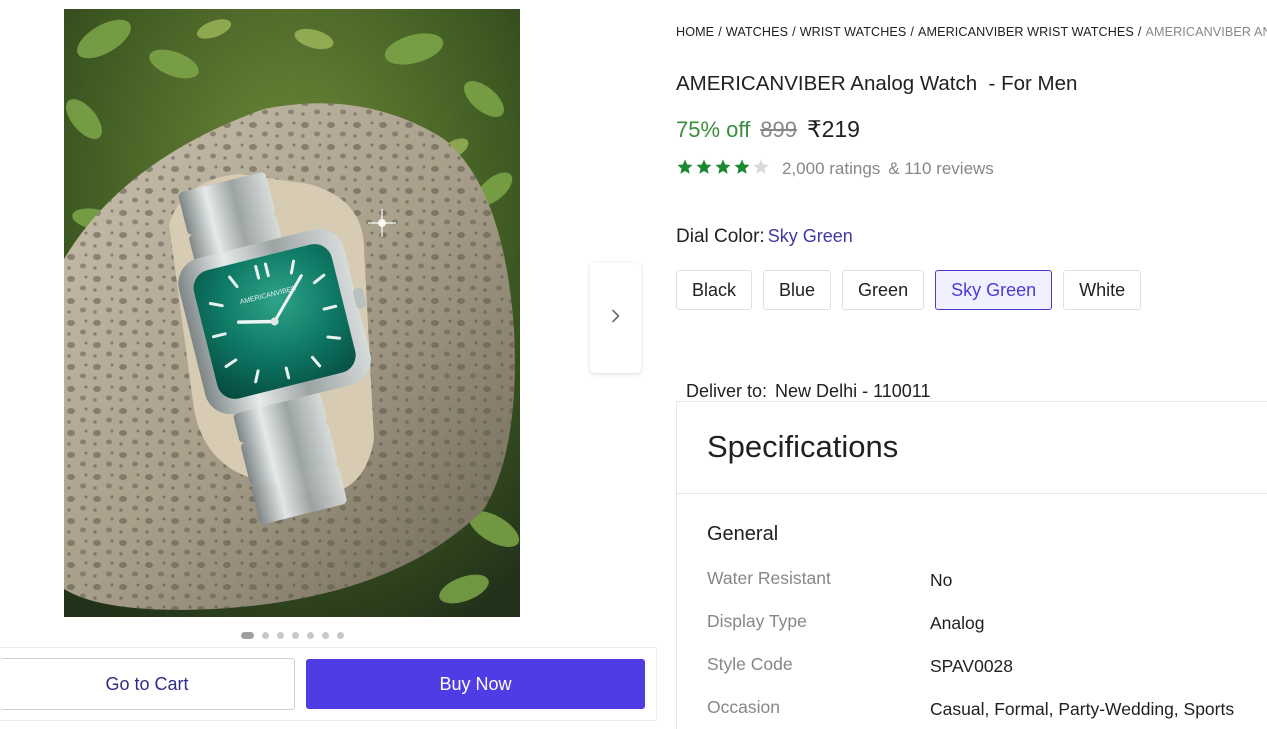  Describe the element at coordinates (987, 579) in the screenshot. I see `spec-row: Water Resistant No` at that location.